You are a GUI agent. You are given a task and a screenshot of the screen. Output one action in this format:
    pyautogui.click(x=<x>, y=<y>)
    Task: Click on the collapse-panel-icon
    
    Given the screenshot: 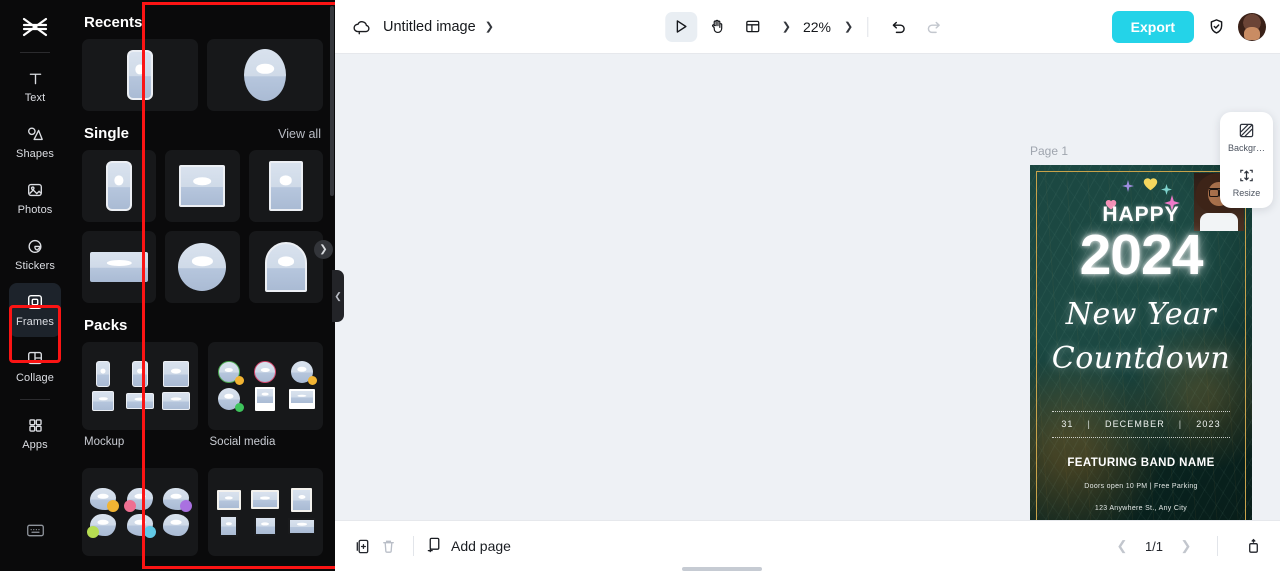 What is the action you would take?
    pyautogui.click(x=1253, y=546)
    